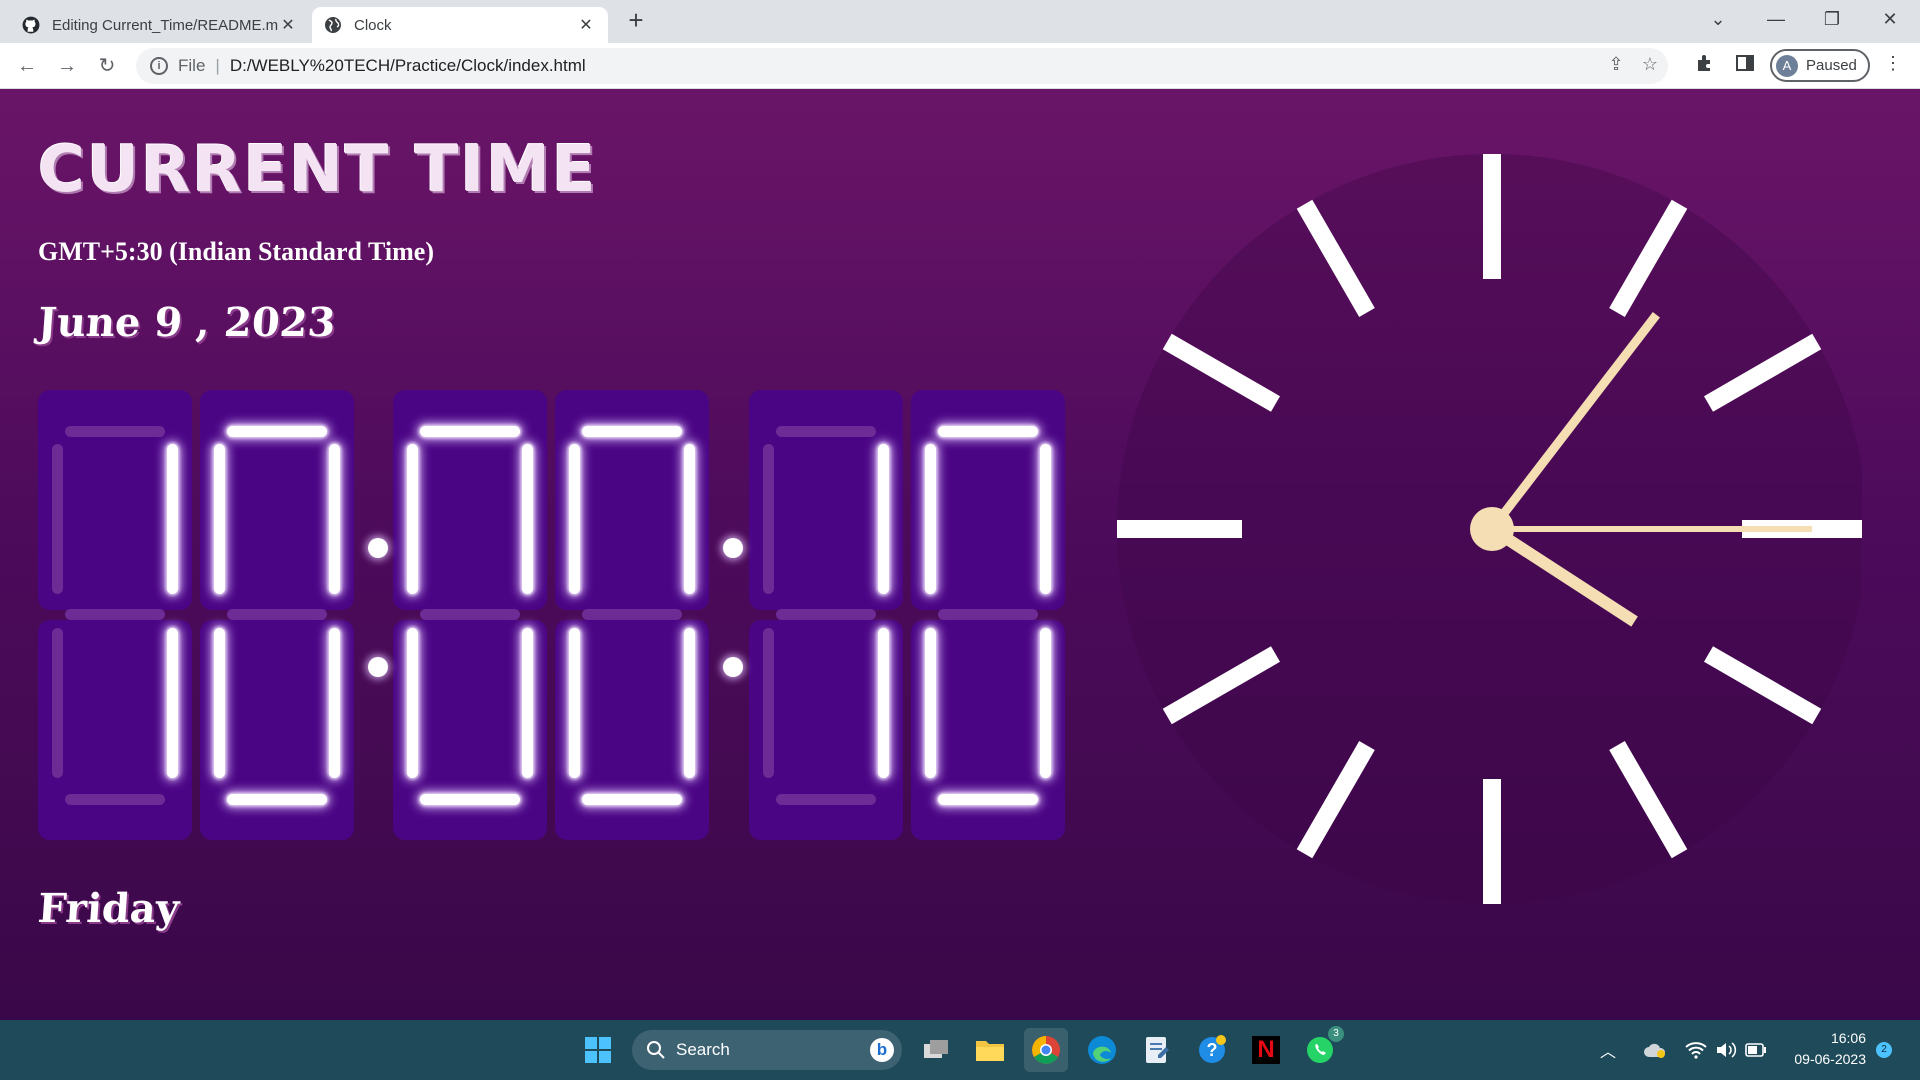  Describe the element at coordinates (373, 25) in the screenshot. I see `tab-title: Clock` at that location.